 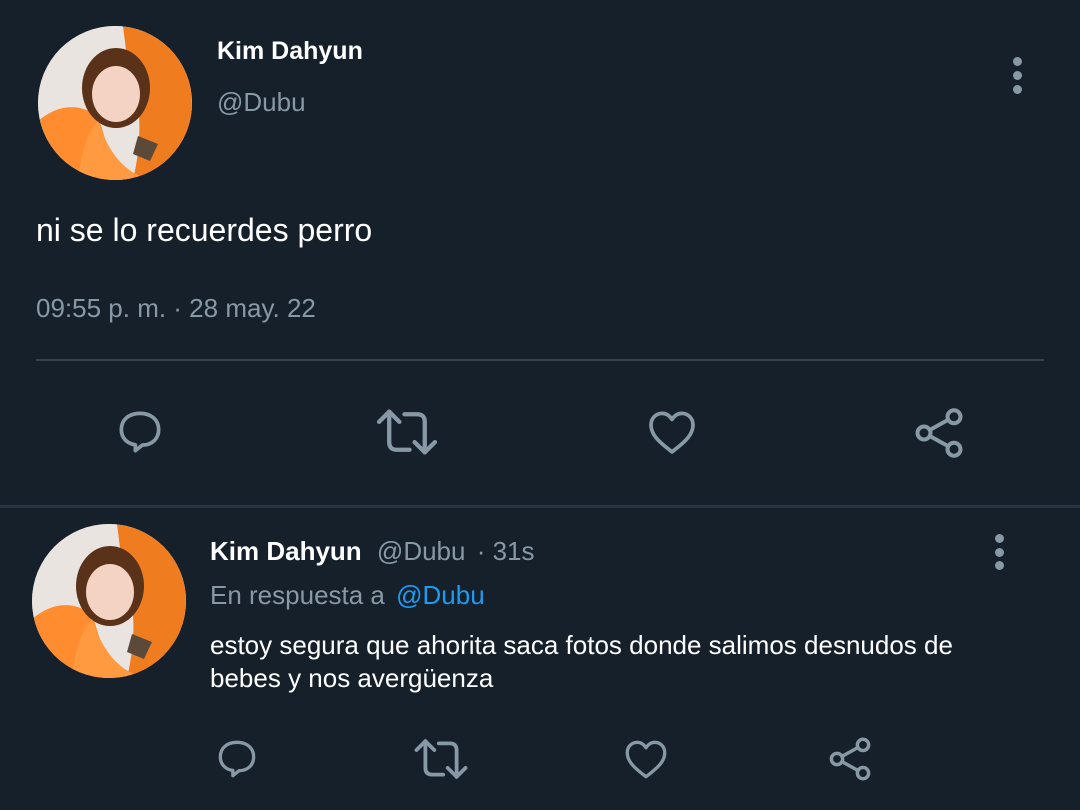 What do you see at coordinates (261, 102) in the screenshot?
I see `main-tweet-handle: @Dubu` at bounding box center [261, 102].